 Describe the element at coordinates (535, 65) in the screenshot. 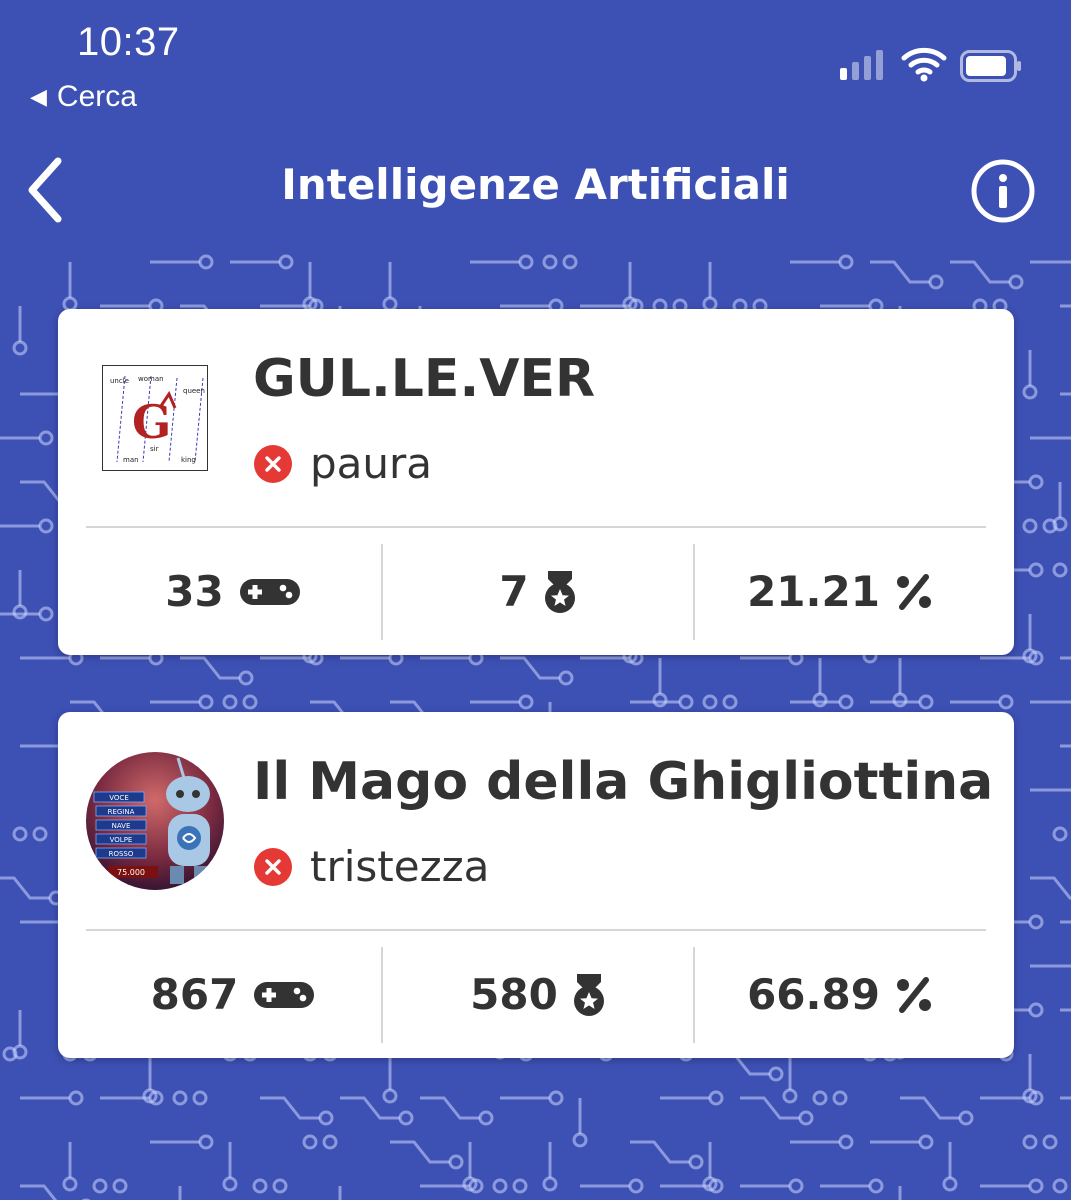

I see `status-bar: 10:37 ◀ Cerca` at that location.